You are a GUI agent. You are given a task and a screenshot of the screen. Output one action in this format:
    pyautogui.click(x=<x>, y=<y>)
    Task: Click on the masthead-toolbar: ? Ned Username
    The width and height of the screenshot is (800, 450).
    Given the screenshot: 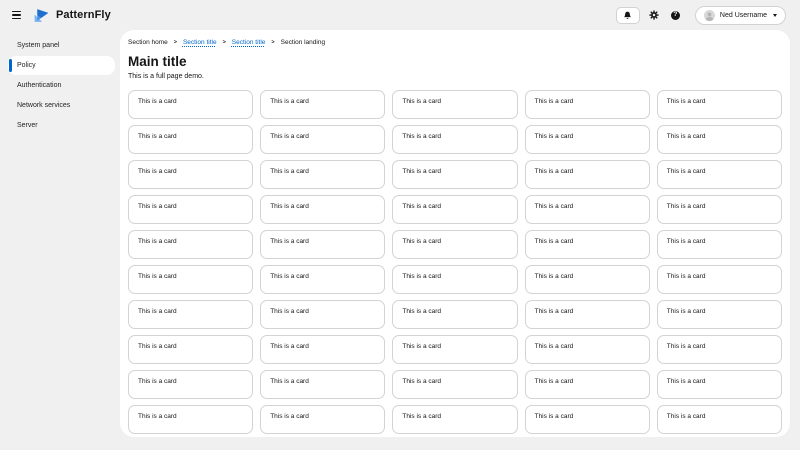 What is the action you would take?
    pyautogui.click(x=700, y=15)
    